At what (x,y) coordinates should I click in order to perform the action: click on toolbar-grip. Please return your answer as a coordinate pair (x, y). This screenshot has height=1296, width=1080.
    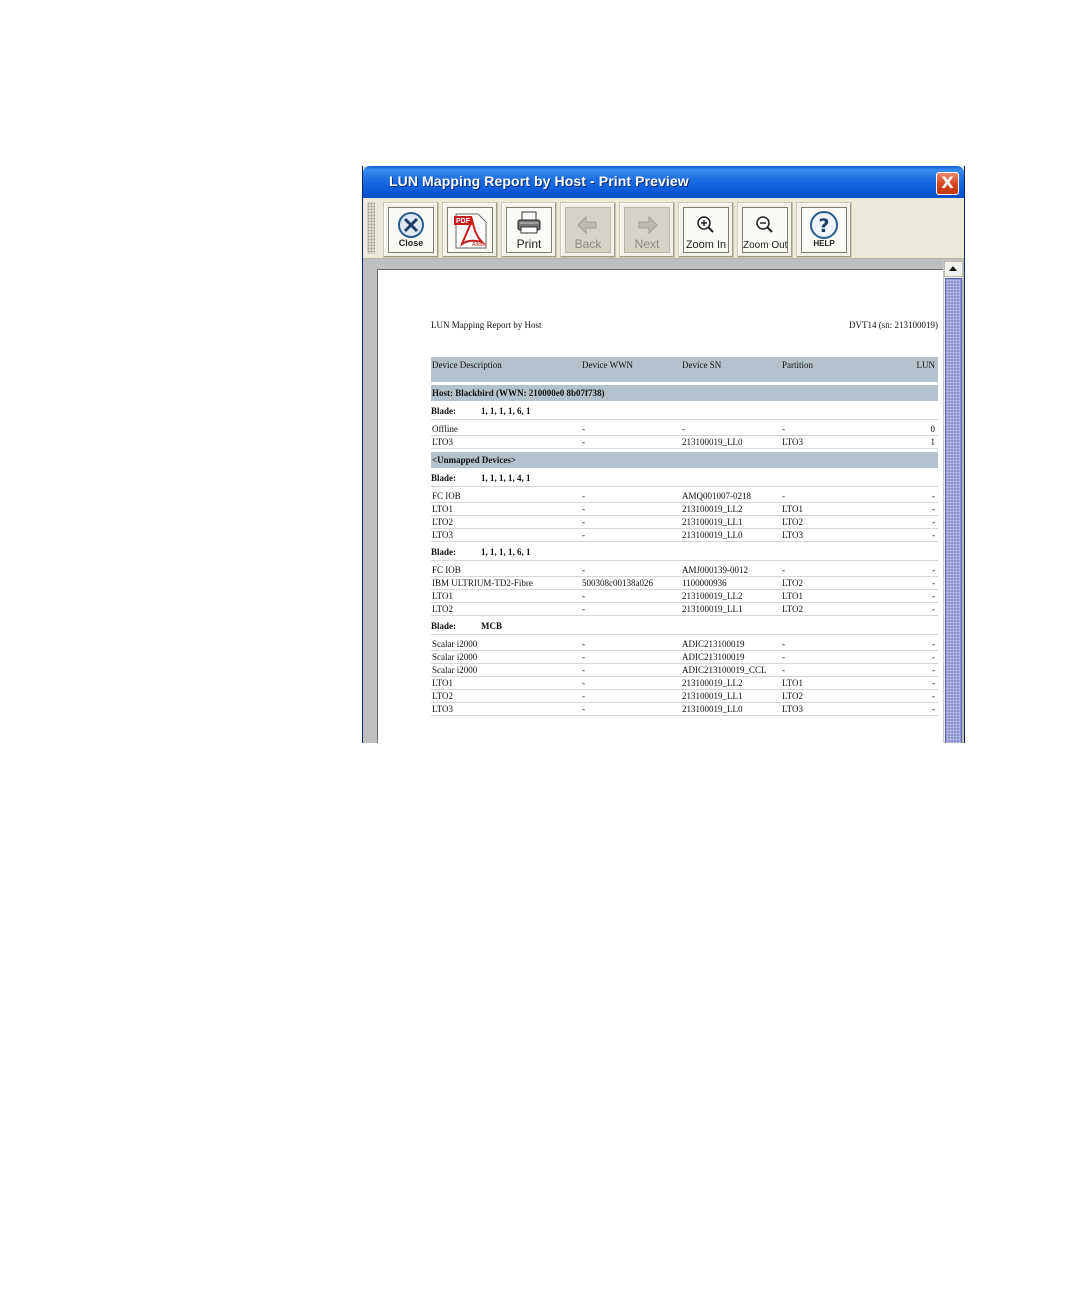
    Looking at the image, I should click on (371, 228).